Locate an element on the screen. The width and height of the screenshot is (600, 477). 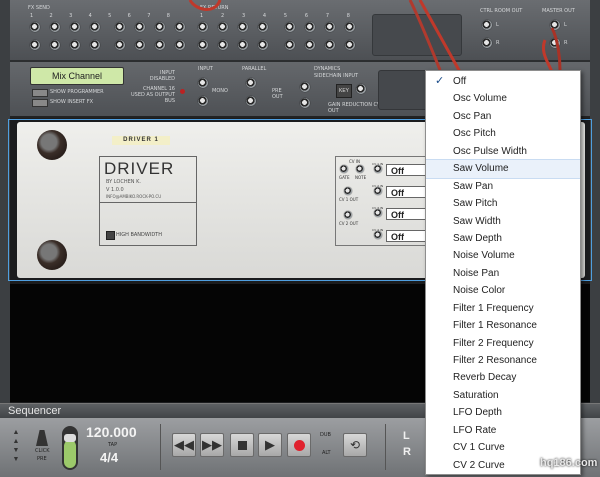
menu-item-label: Saw Volume is located at coordinates (481, 169).